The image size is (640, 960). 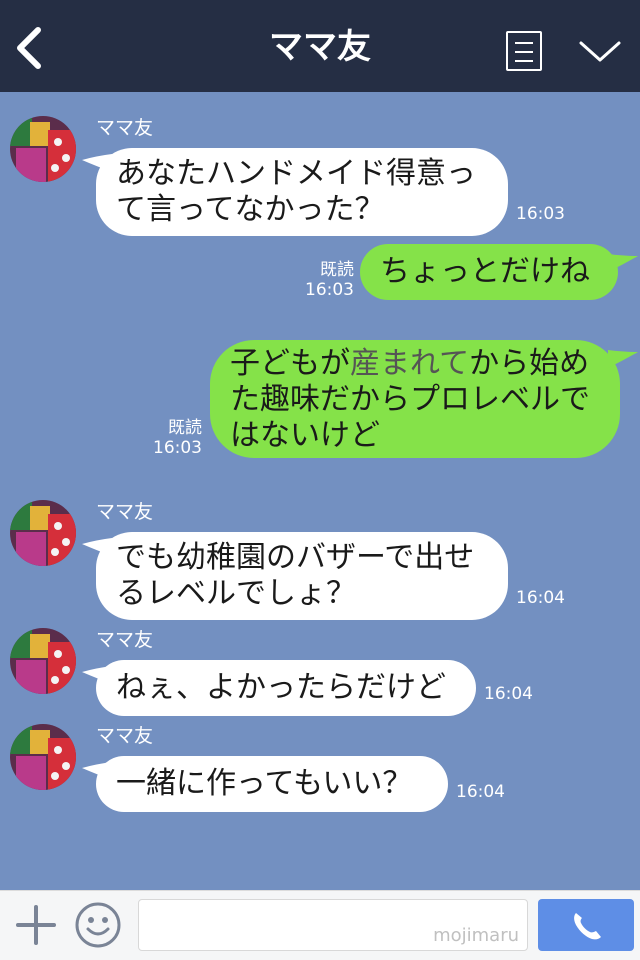 I want to click on message-text: はないけど, so click(x=305, y=435).